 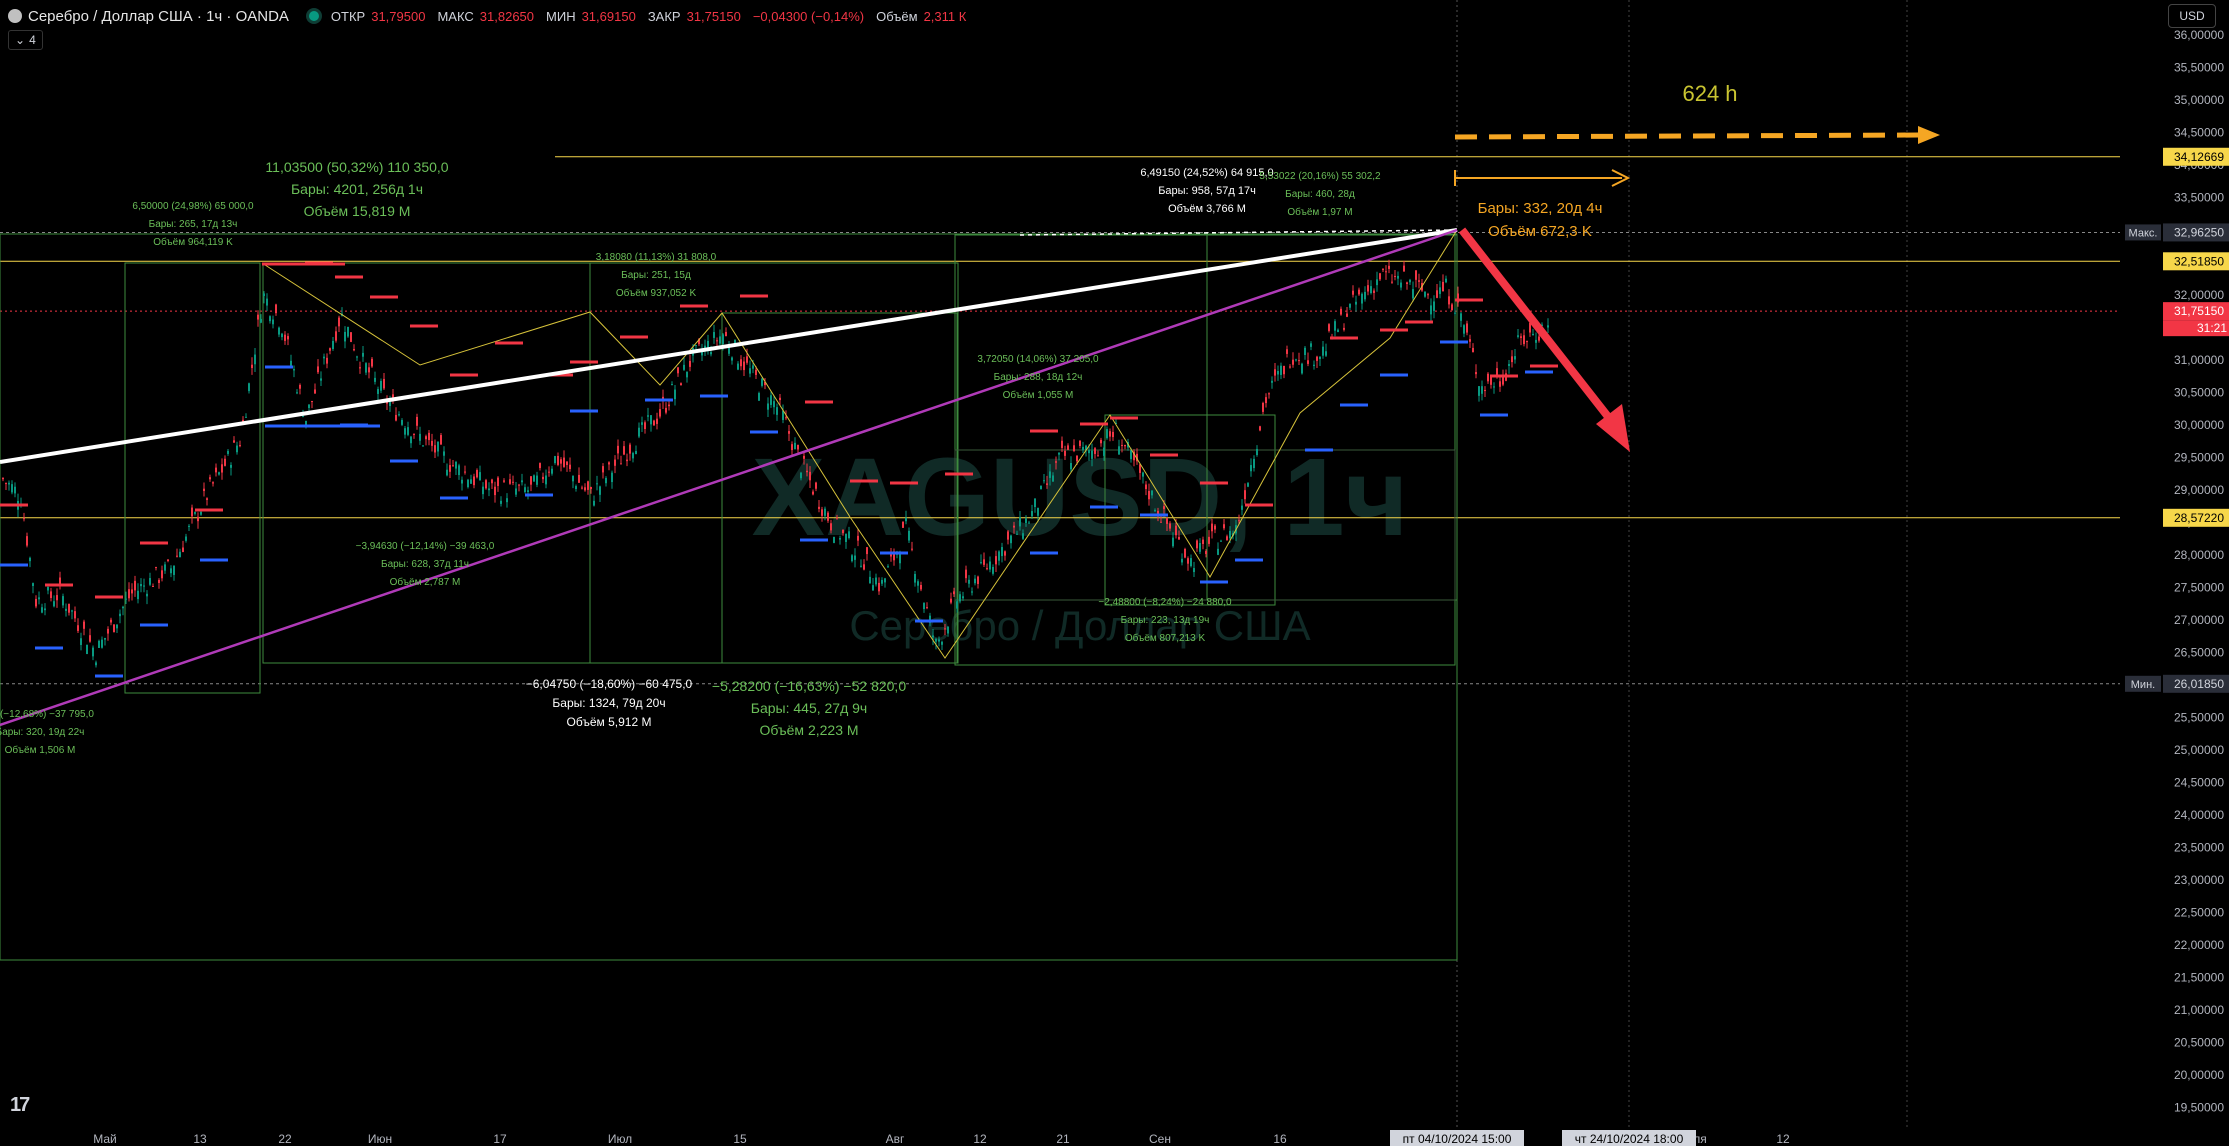 I want to click on price-tick-label: 20,00000, so click(x=2199, y=1075).